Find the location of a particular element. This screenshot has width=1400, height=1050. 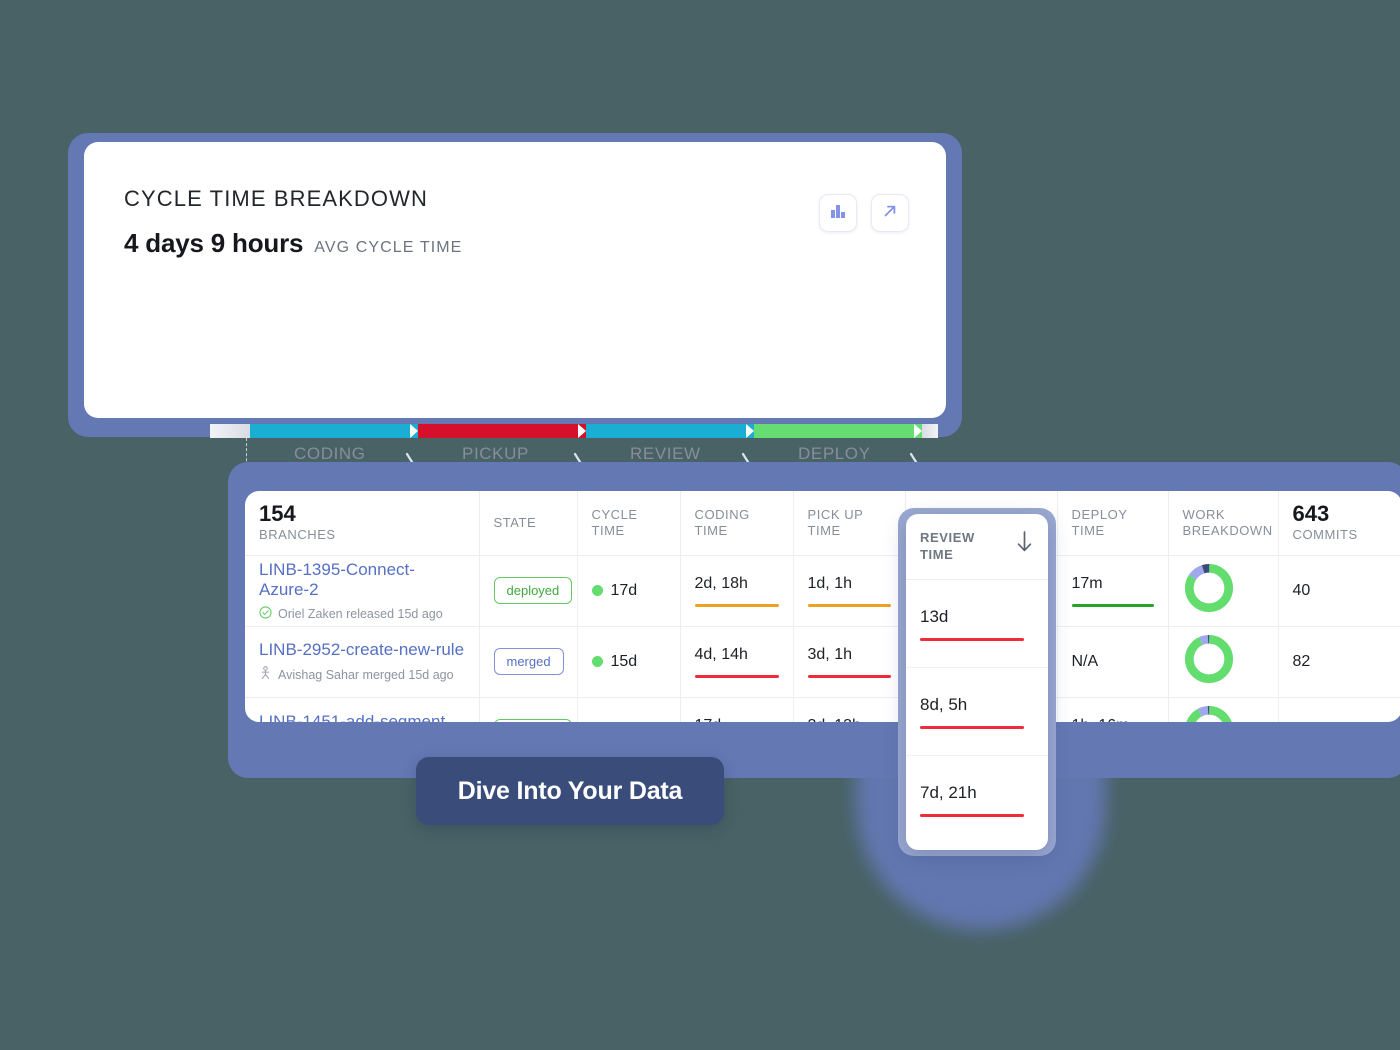

card-actions is located at coordinates (864, 213).